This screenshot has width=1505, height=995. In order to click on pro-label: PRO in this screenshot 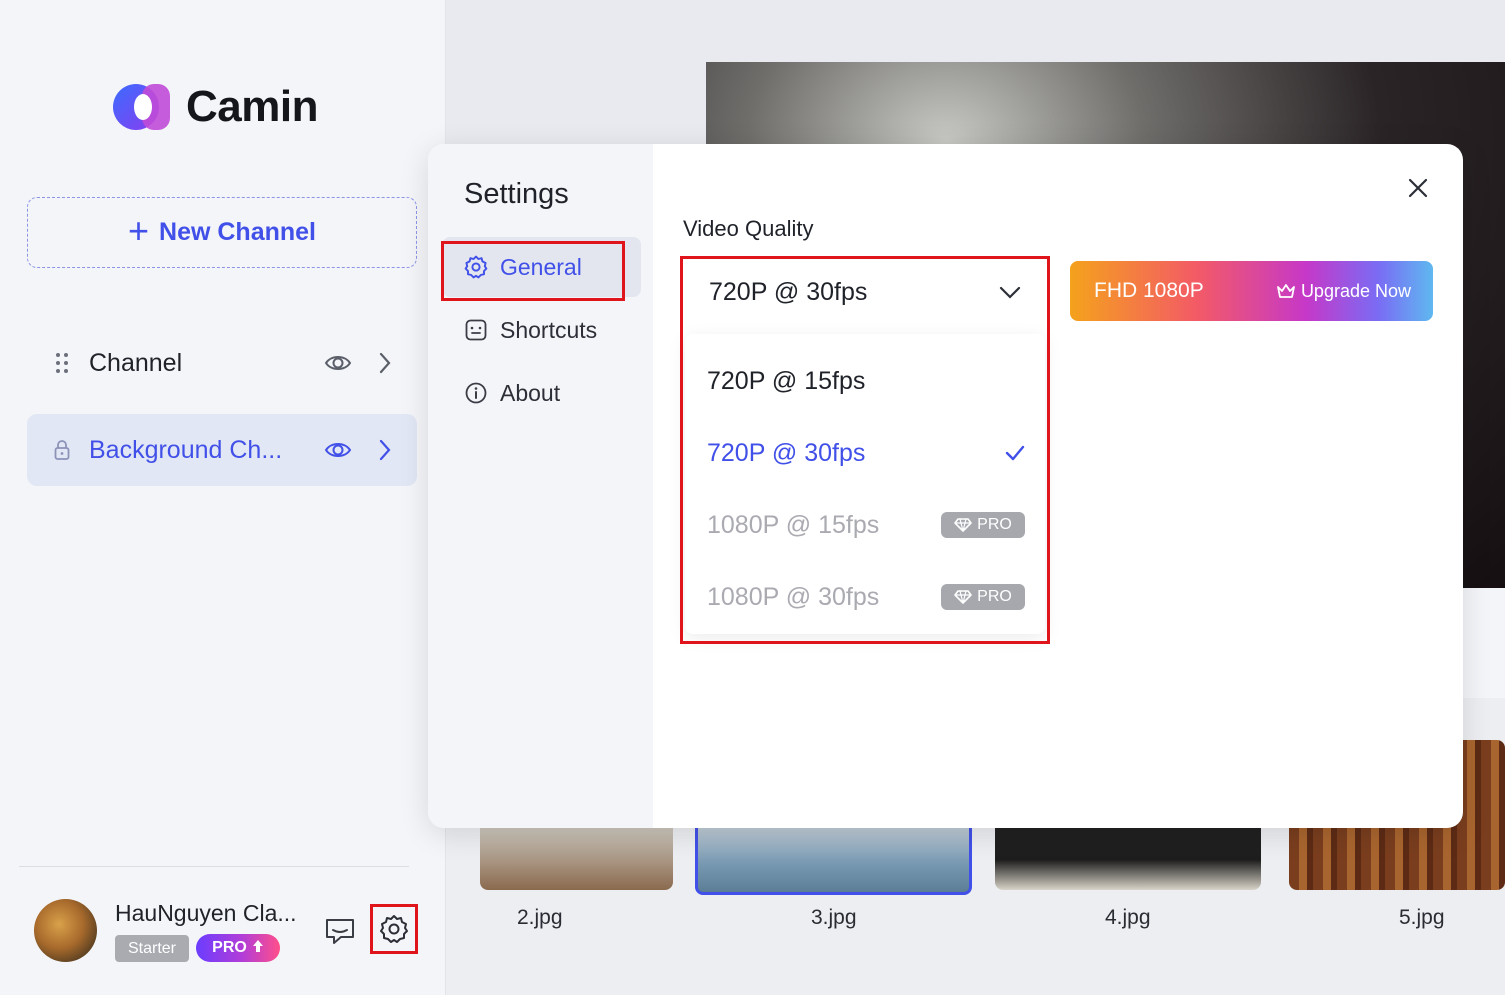, I will do `click(229, 947)`.